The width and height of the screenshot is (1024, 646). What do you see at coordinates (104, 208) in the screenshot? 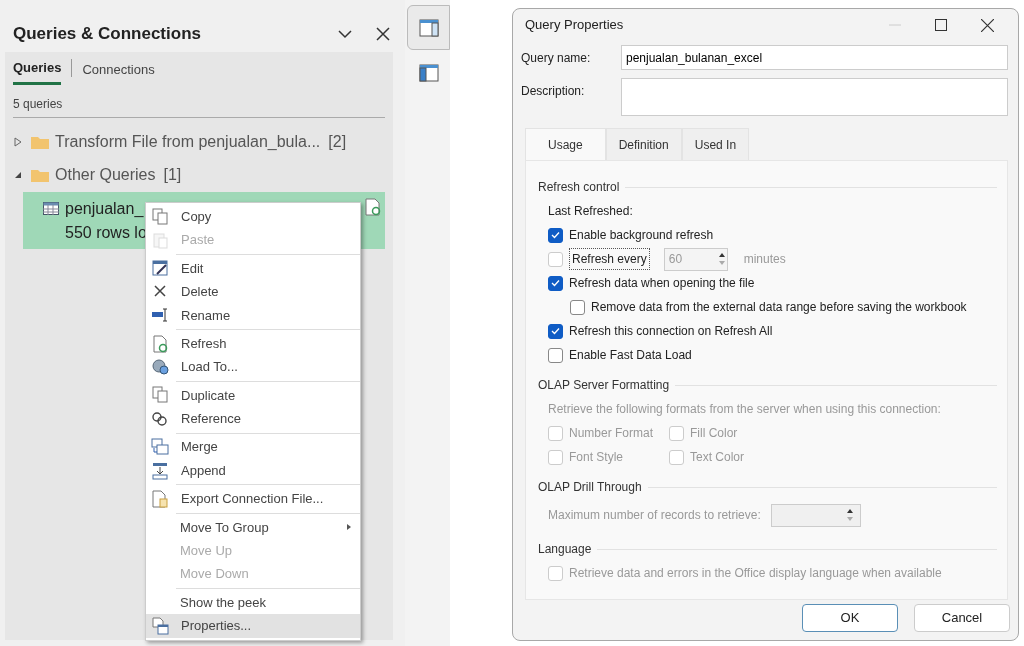
I see `query-name: penjualan_` at bounding box center [104, 208].